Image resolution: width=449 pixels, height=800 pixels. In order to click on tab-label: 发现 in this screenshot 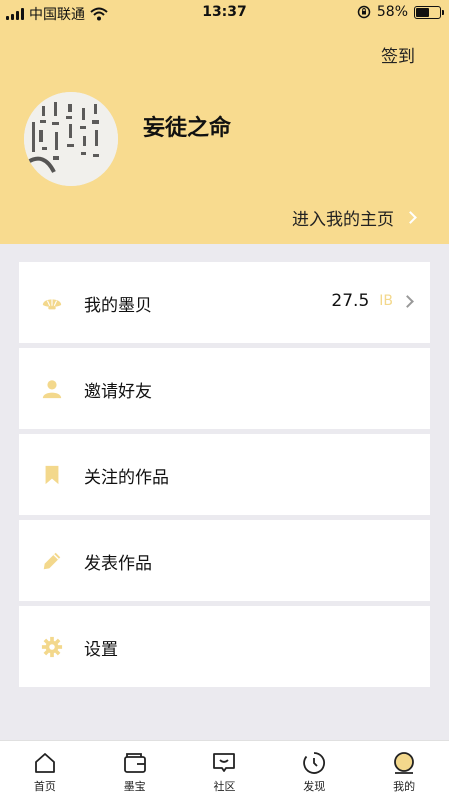, I will do `click(314, 786)`.